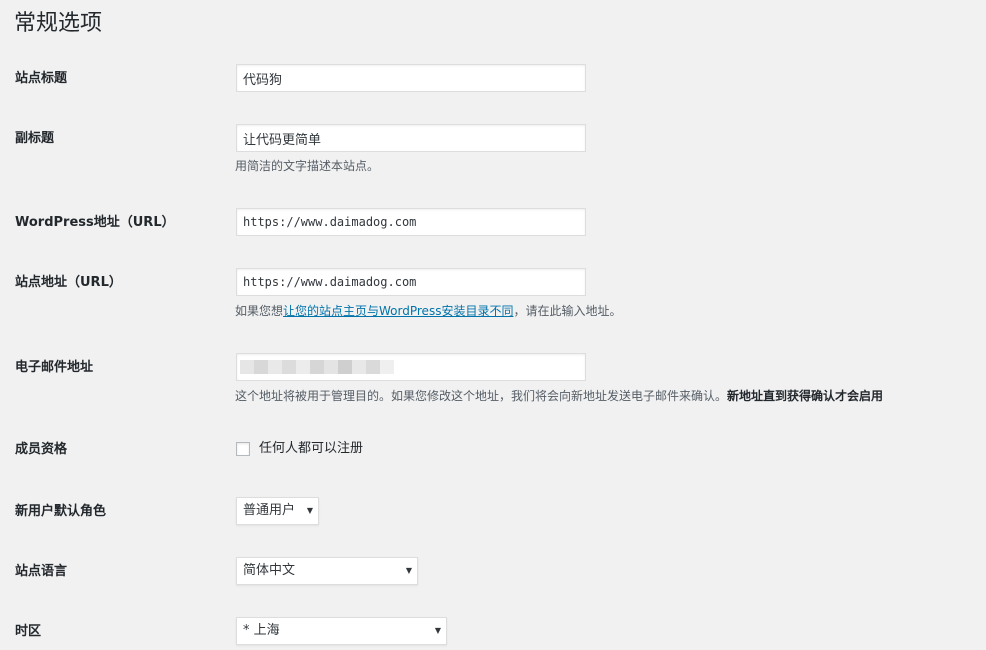 This screenshot has width=986, height=650. I want to click on site-url-description: 如果您想让您的站点主页与WordPress安装目录不同，请在此输入地址。, so click(428, 311).